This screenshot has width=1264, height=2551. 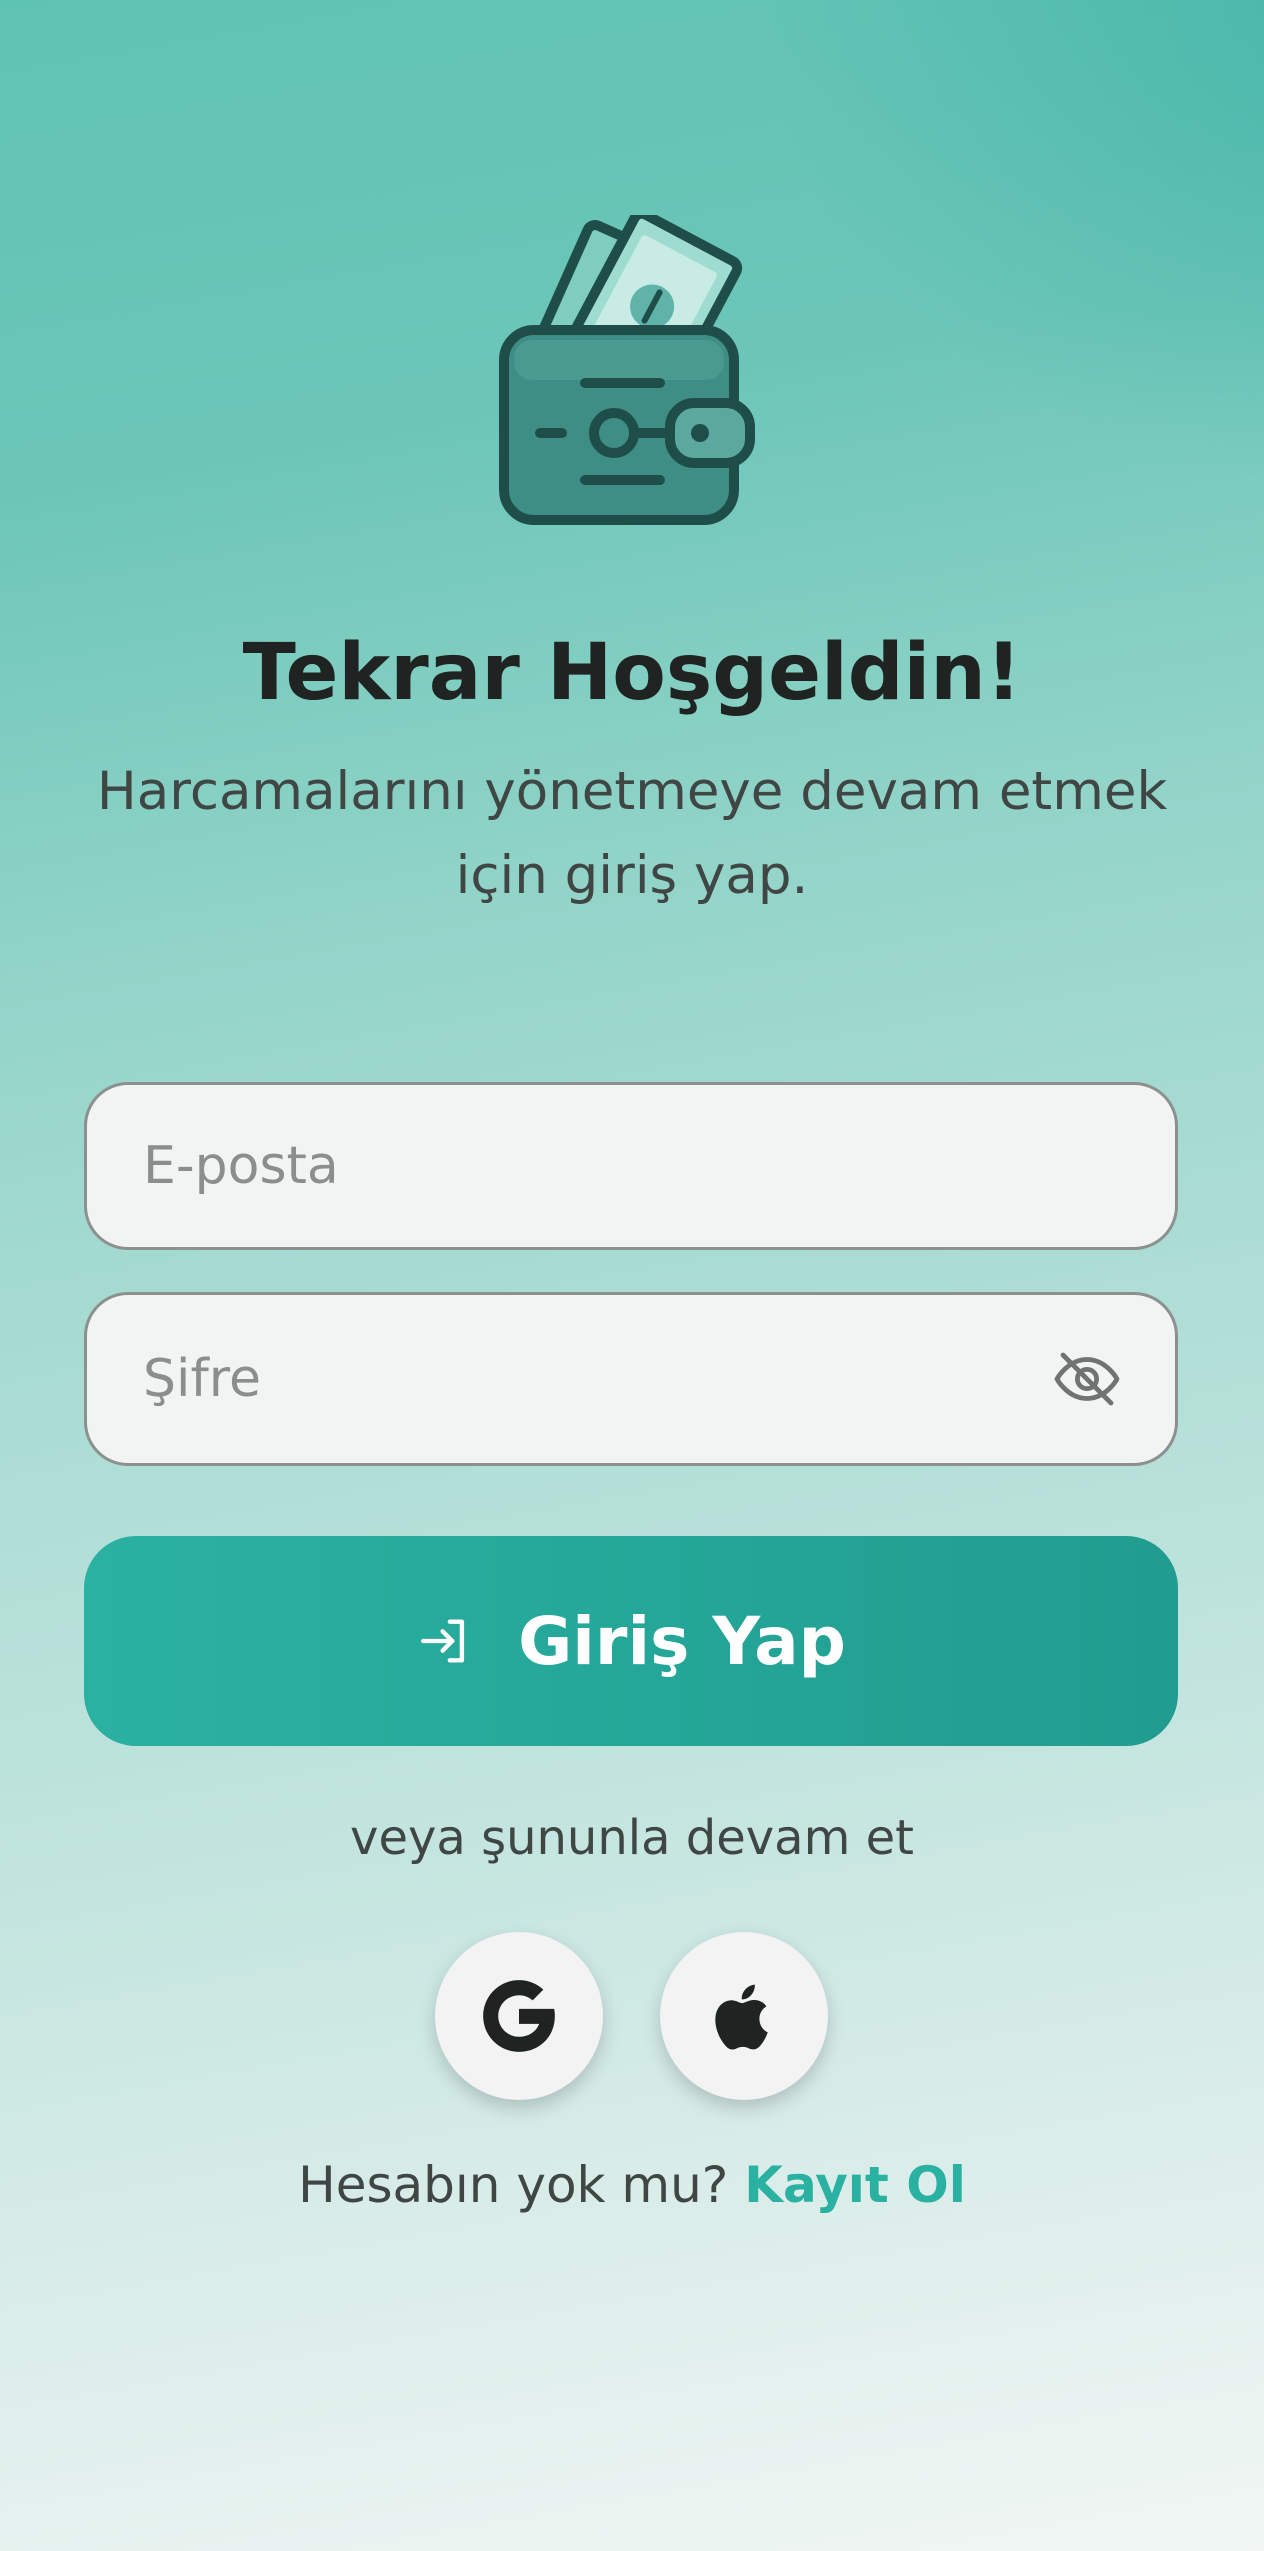 I want to click on google-login-button, so click(x=519, y=2016).